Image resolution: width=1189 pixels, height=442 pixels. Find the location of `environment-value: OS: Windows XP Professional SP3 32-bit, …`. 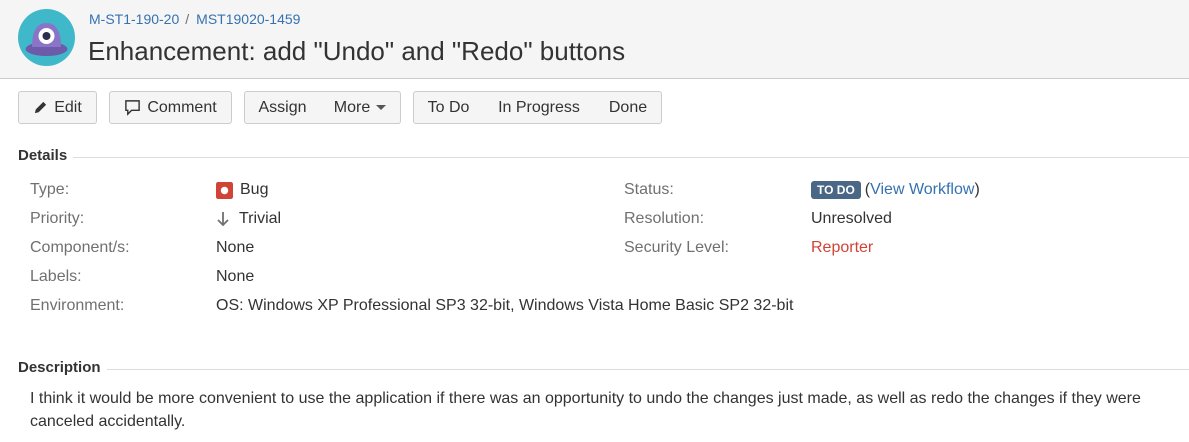

environment-value: OS: Windows XP Professional SP3 32-bit, … is located at coordinates (505, 305).